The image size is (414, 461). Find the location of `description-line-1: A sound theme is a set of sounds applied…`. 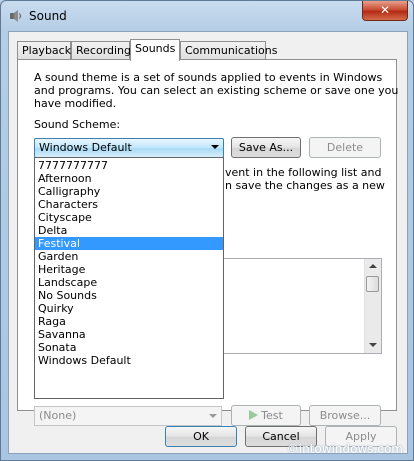

description-line-1: A sound theme is a set of sounds applied… is located at coordinates (208, 77).